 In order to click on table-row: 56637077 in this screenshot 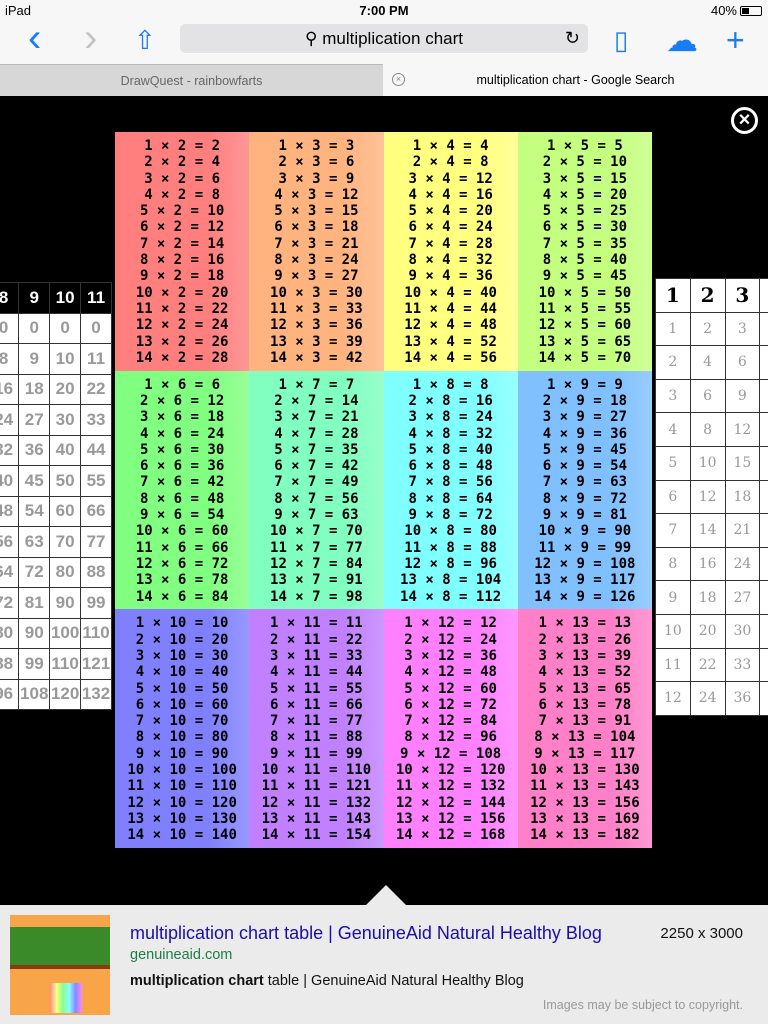, I will do `click(56, 542)`.